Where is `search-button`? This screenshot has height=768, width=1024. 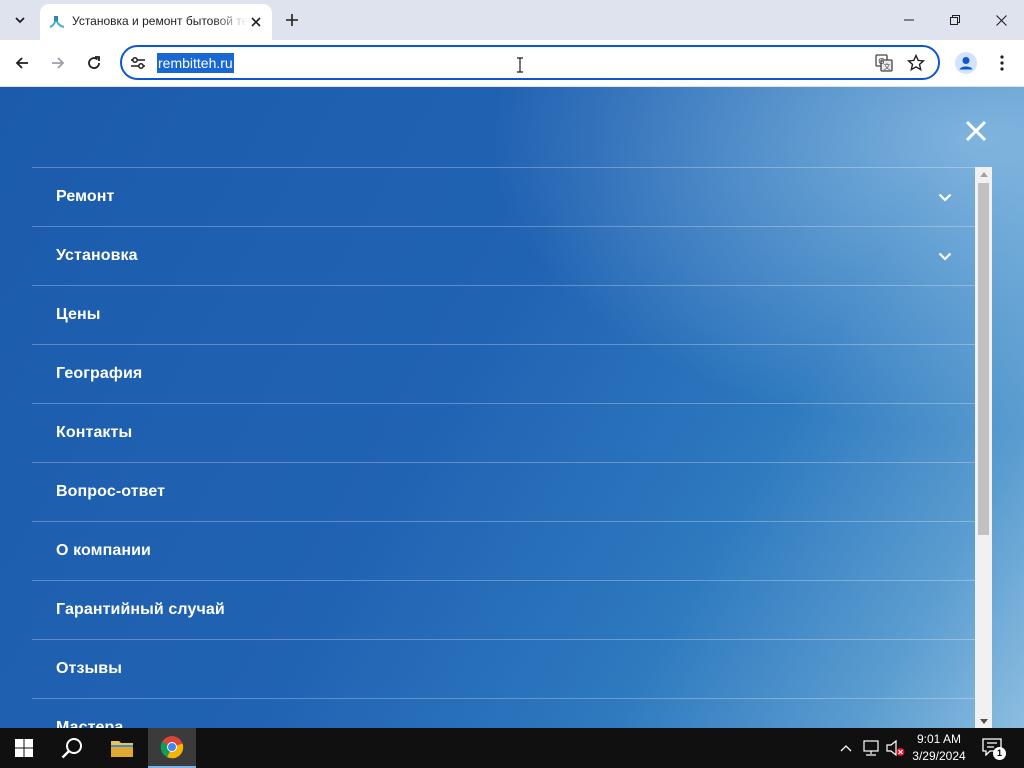 search-button is located at coordinates (72, 748).